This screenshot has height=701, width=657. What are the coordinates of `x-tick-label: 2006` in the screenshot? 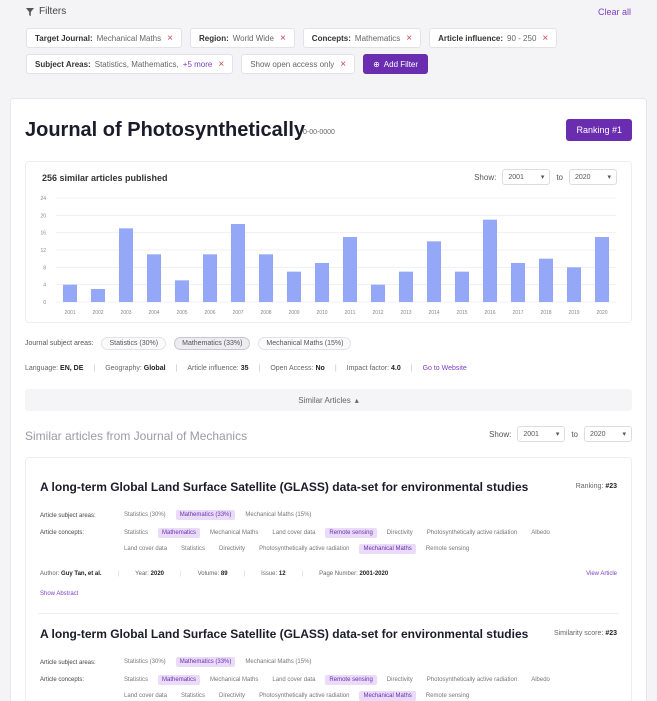 It's located at (209, 313).